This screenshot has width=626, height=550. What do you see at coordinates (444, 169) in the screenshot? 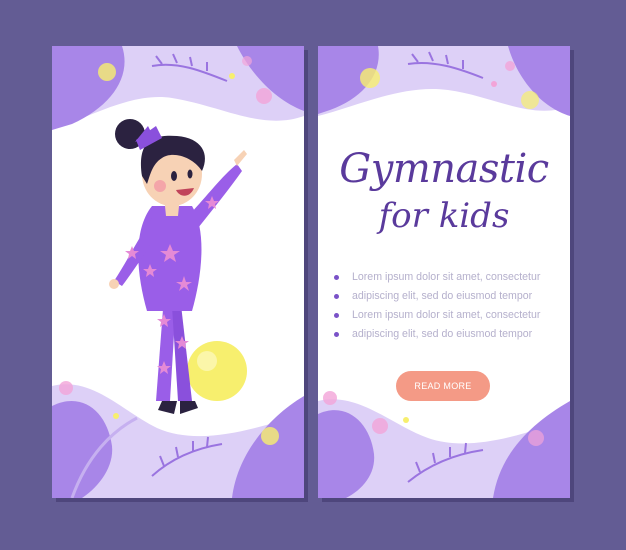
I see `title-line-1: Gymnastic` at bounding box center [444, 169].